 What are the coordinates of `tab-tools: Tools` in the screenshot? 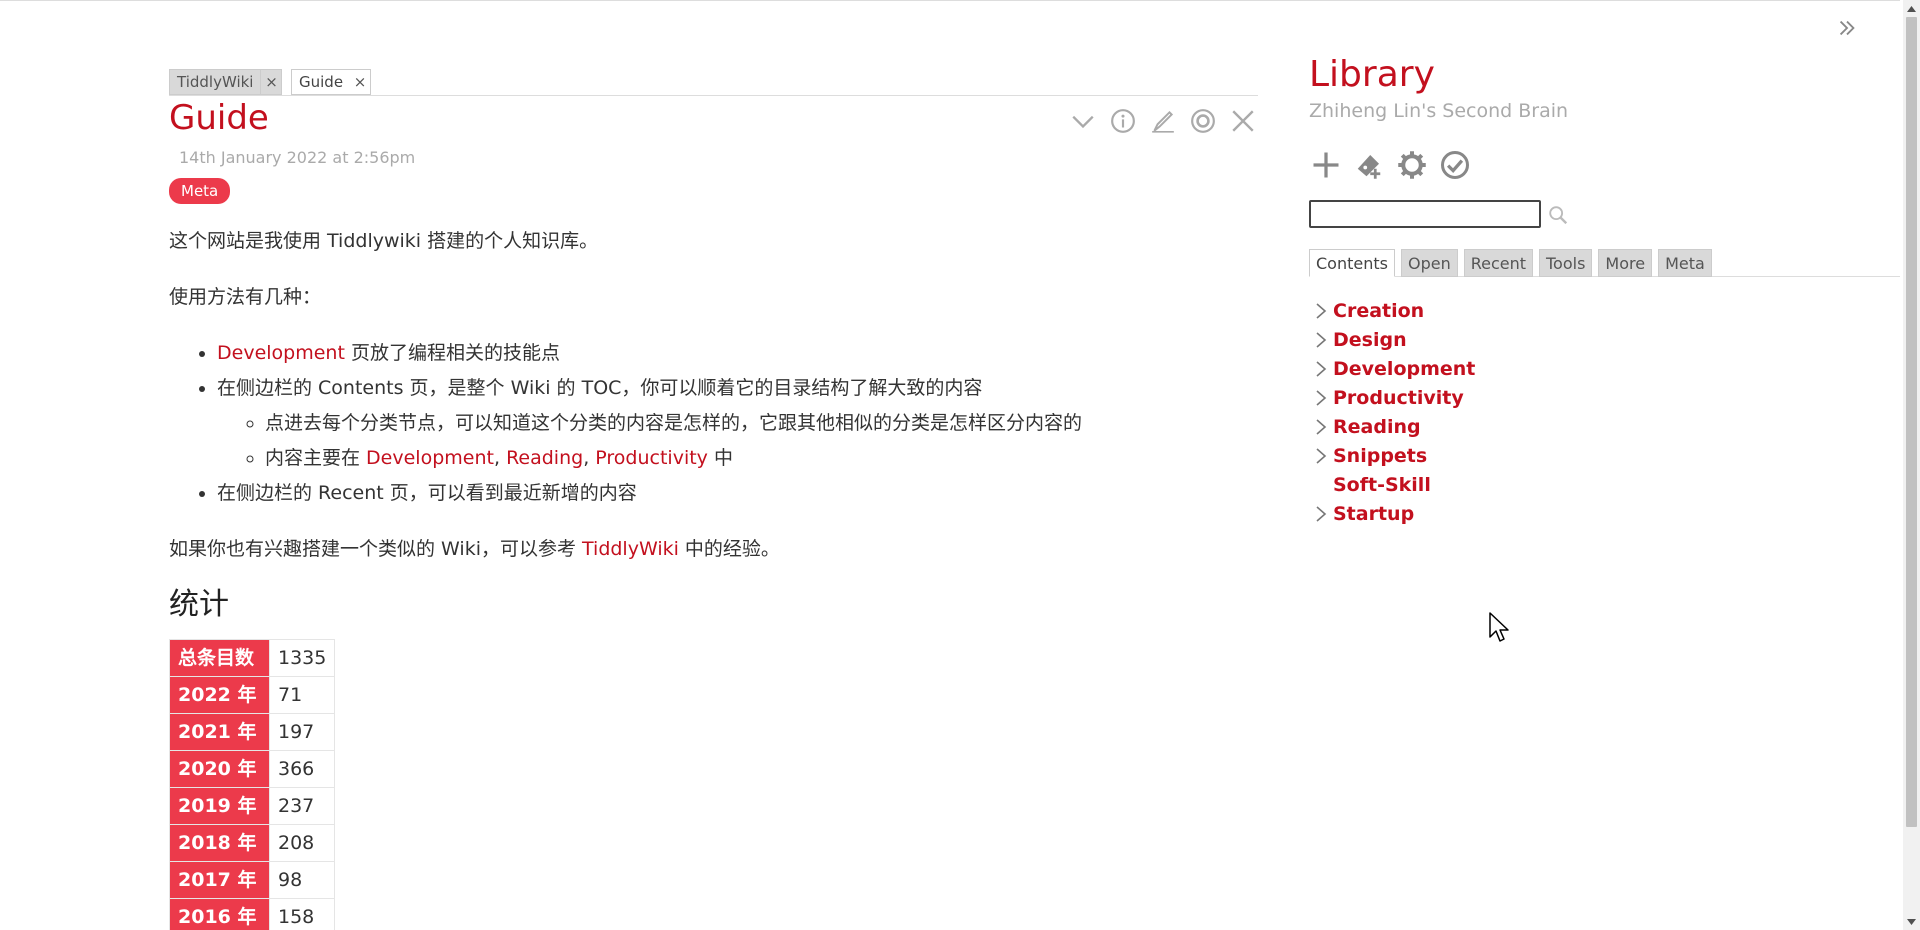 It's located at (1566, 263).